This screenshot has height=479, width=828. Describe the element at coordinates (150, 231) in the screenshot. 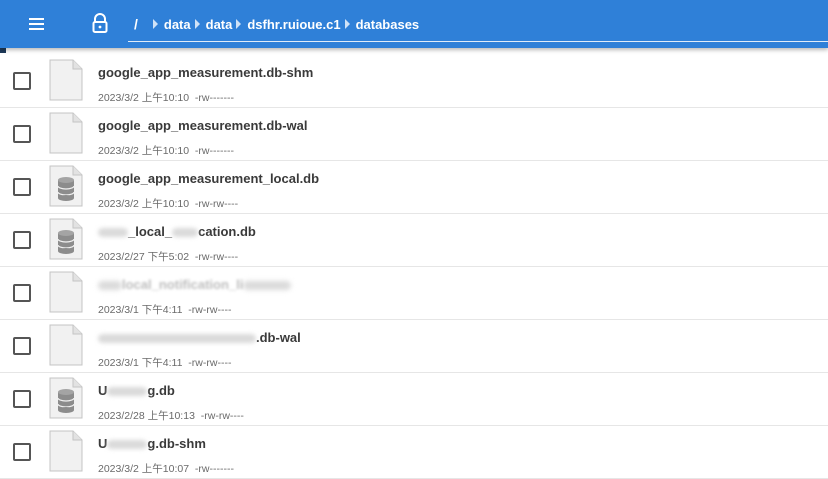

I see `file-name-part: _local_` at that location.